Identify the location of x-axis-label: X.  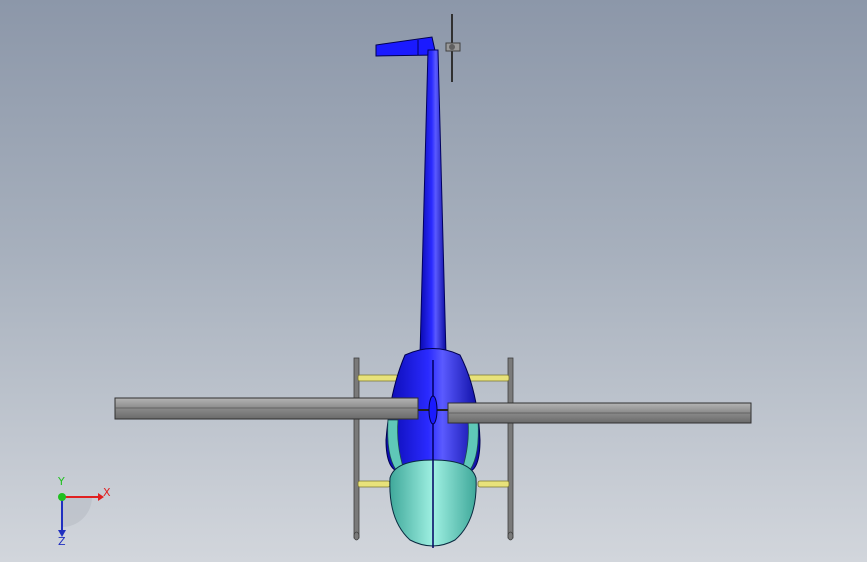
(107, 492).